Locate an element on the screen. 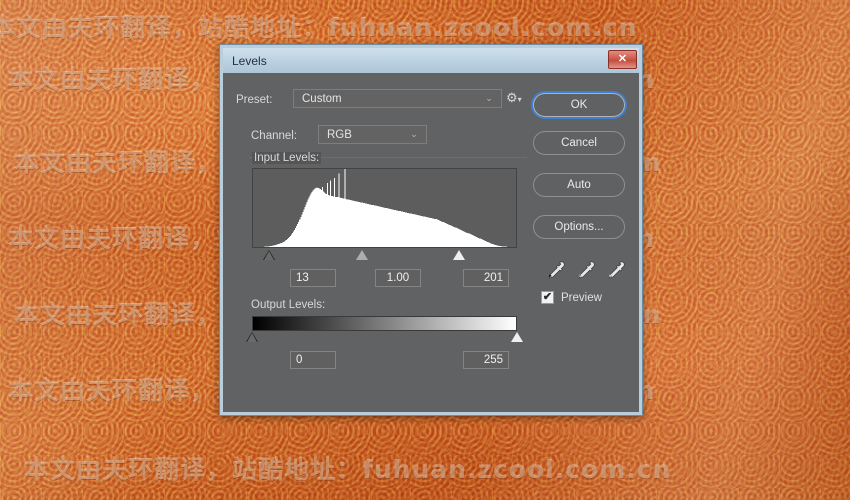 Image resolution: width=850 pixels, height=500 pixels. set-gray-point-eyedropper is located at coordinates (585, 270).